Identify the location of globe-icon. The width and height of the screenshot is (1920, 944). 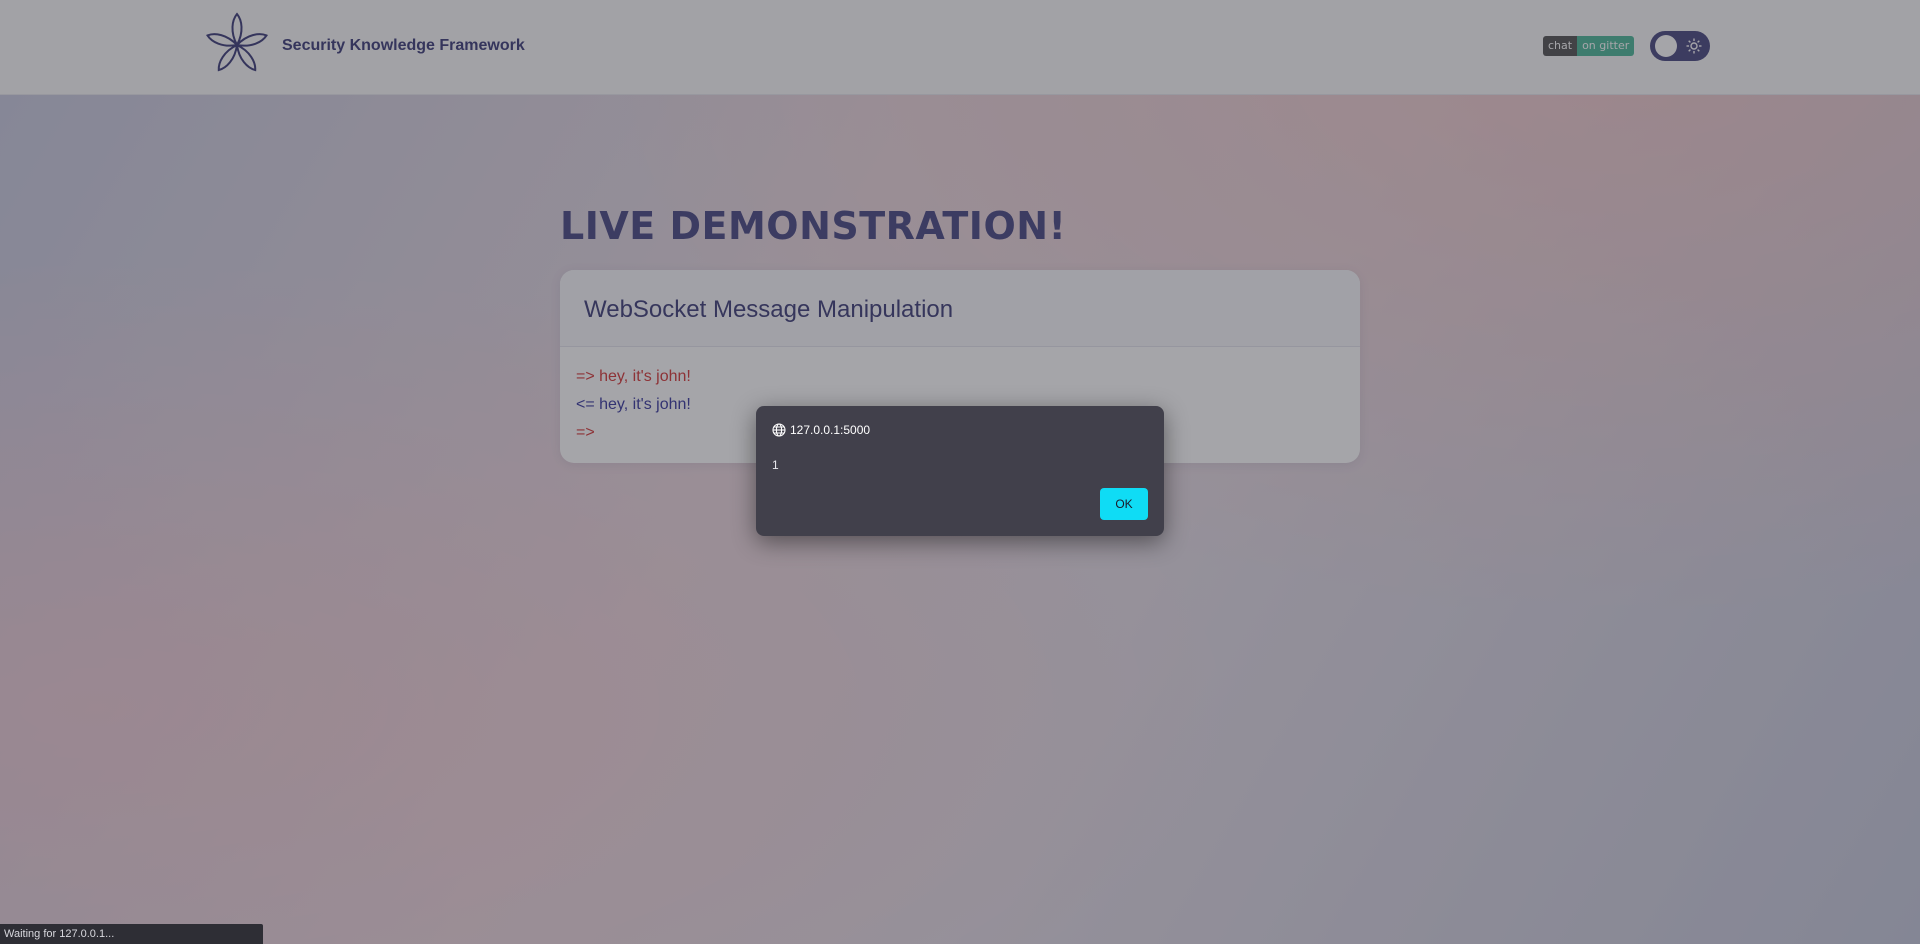
(779, 430).